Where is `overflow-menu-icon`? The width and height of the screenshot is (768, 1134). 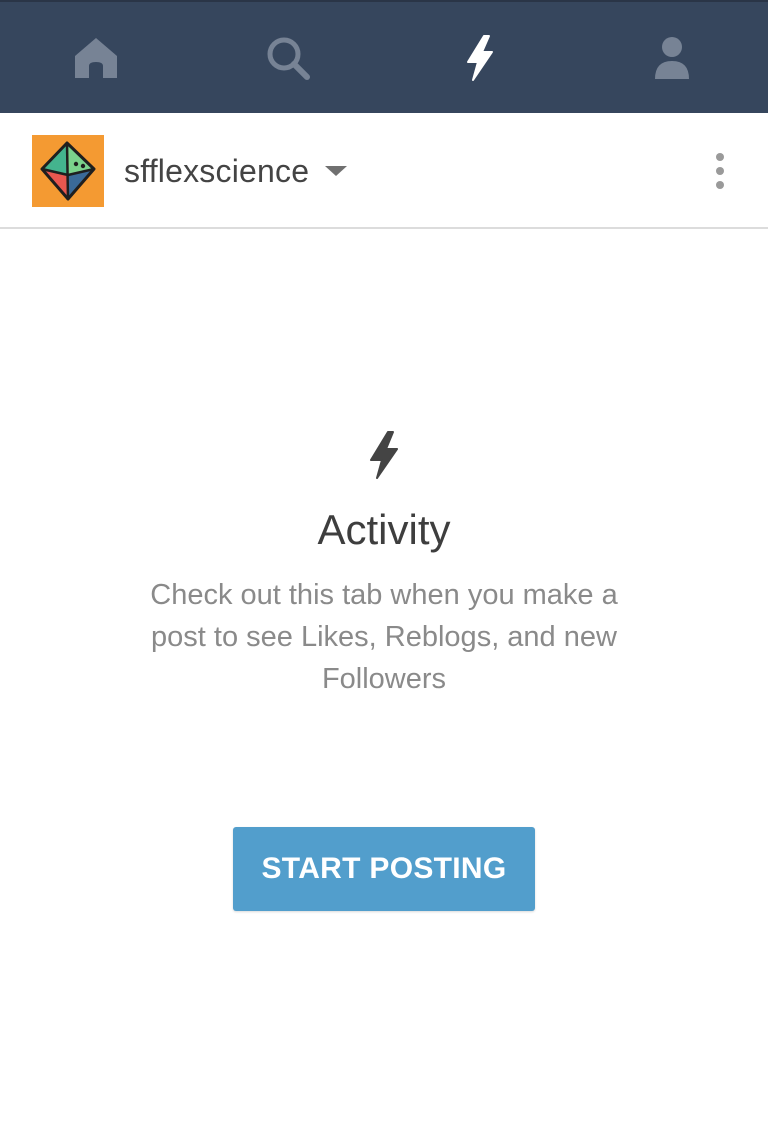 overflow-menu-icon is located at coordinates (720, 171).